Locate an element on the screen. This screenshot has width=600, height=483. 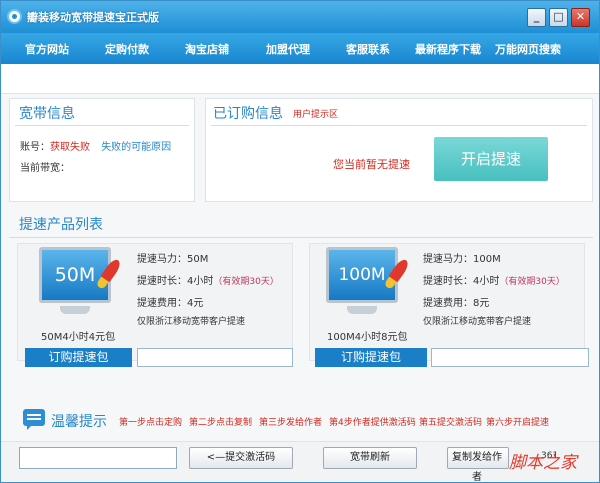
power-spec: 提速马力：100M is located at coordinates (462, 259).